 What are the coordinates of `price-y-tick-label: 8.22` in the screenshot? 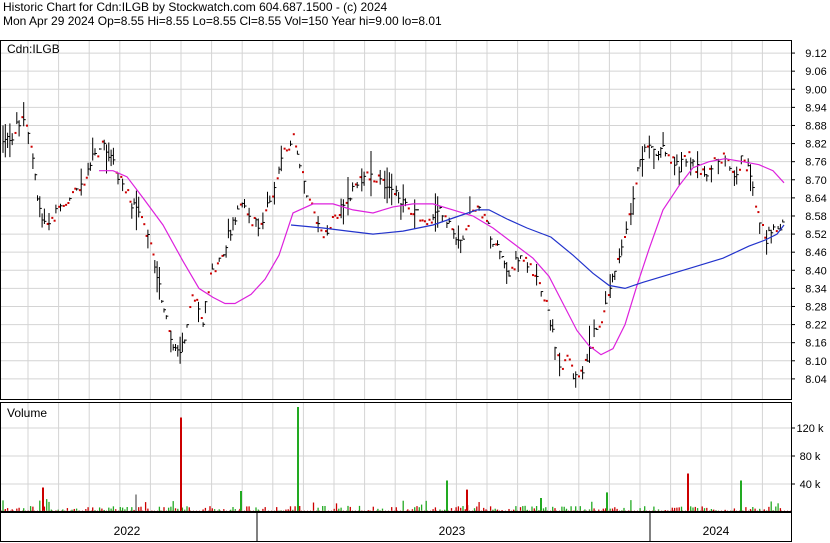 It's located at (815, 326).